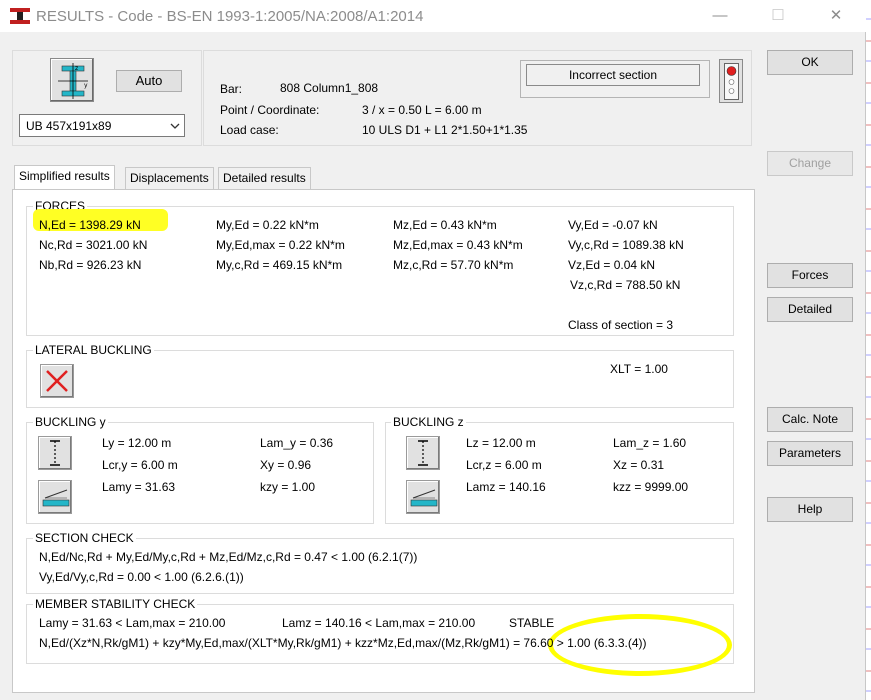 Image resolution: width=871 pixels, height=700 pixels. I want to click on load-case-label: Load case:, so click(249, 130).